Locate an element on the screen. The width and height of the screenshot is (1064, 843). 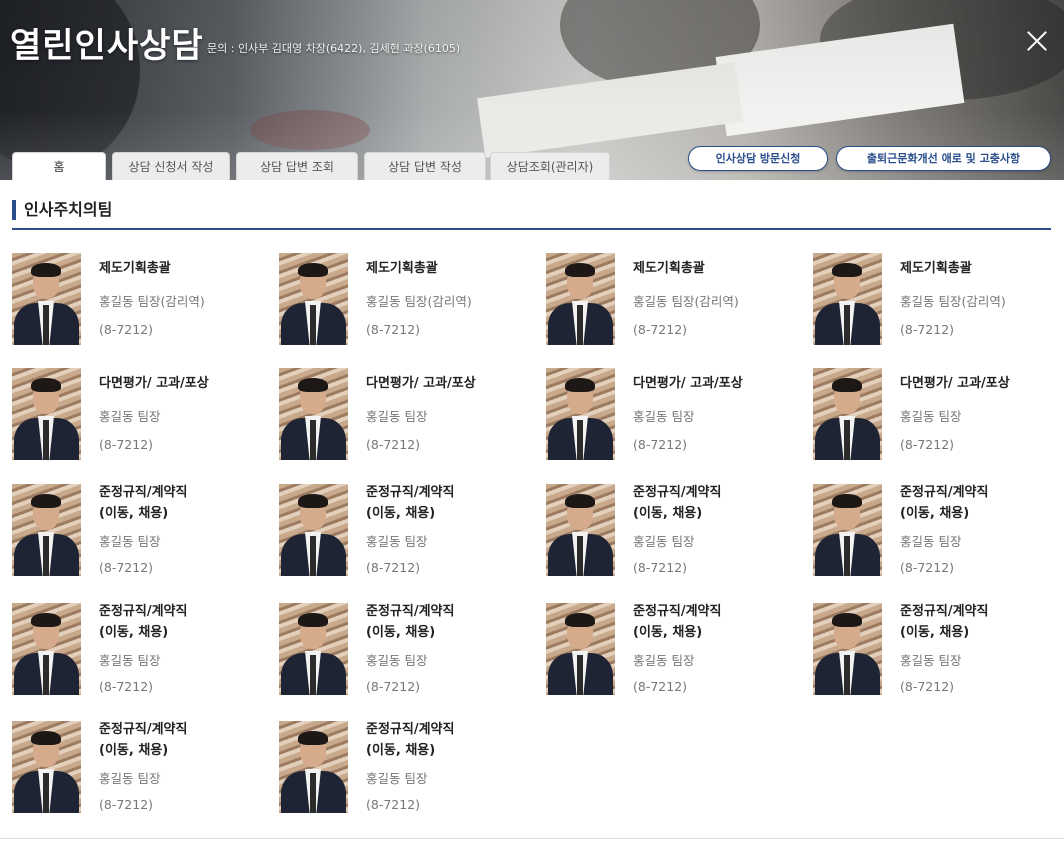
team-member-card: 다면평가/ 고과/포상홍길동 팀장 (8-7212) is located at coordinates (139, 418).